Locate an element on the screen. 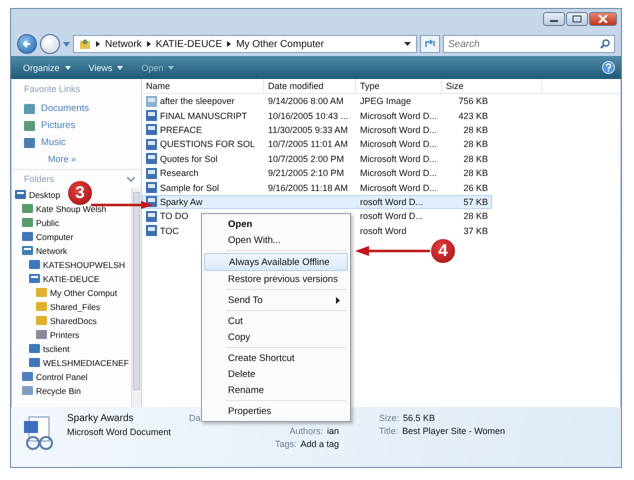 Image resolution: width=634 pixels, height=480 pixels. breadcrumb: Network is located at coordinates (123, 44).